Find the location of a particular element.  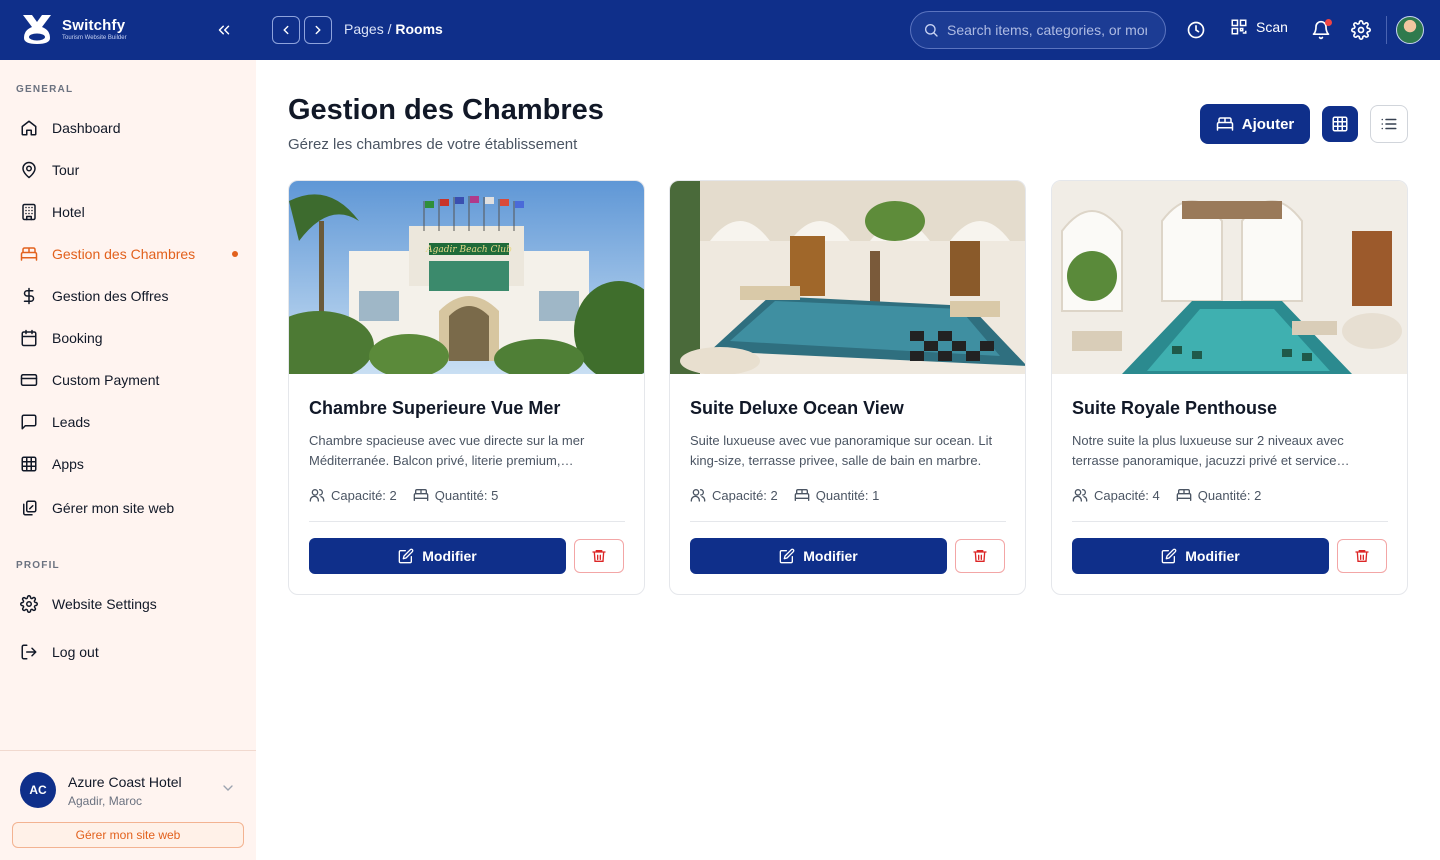

grid-icon is located at coordinates (29, 464).